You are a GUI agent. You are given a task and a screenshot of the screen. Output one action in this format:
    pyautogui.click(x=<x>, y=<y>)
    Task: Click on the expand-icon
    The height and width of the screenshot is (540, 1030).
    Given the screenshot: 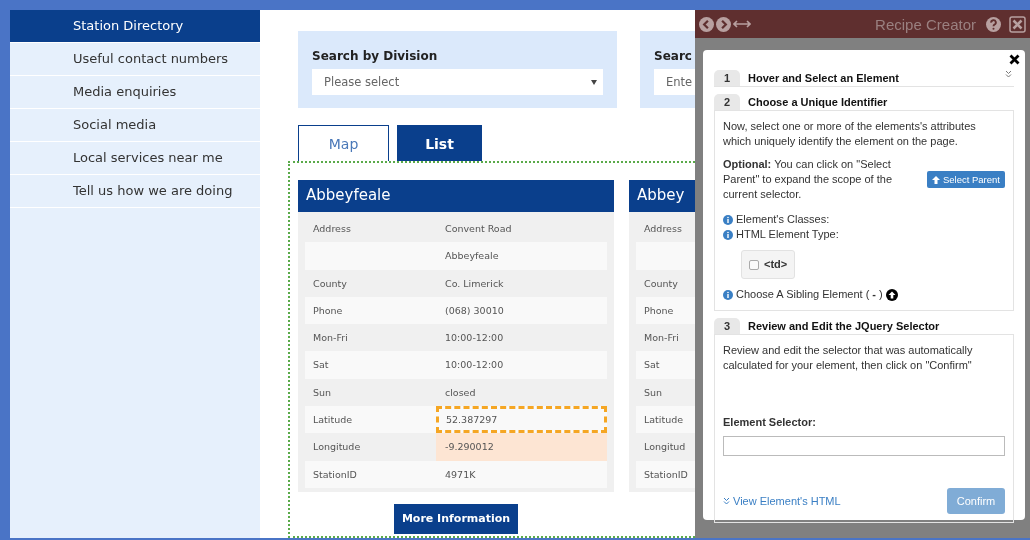 What is the action you would take?
    pyautogui.click(x=1008, y=74)
    